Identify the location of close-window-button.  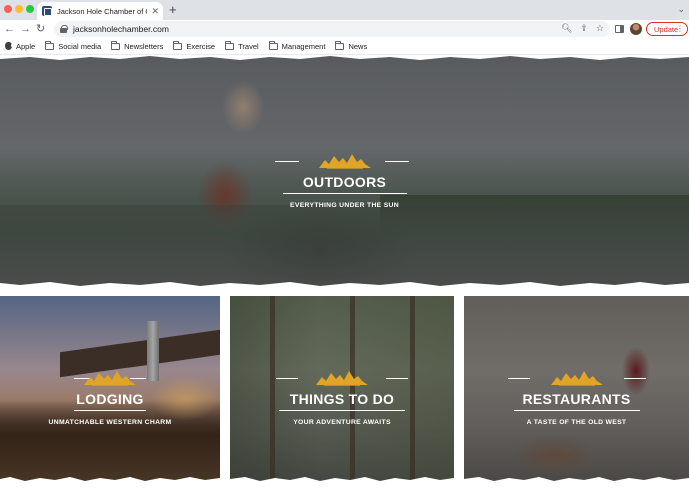
(8, 9).